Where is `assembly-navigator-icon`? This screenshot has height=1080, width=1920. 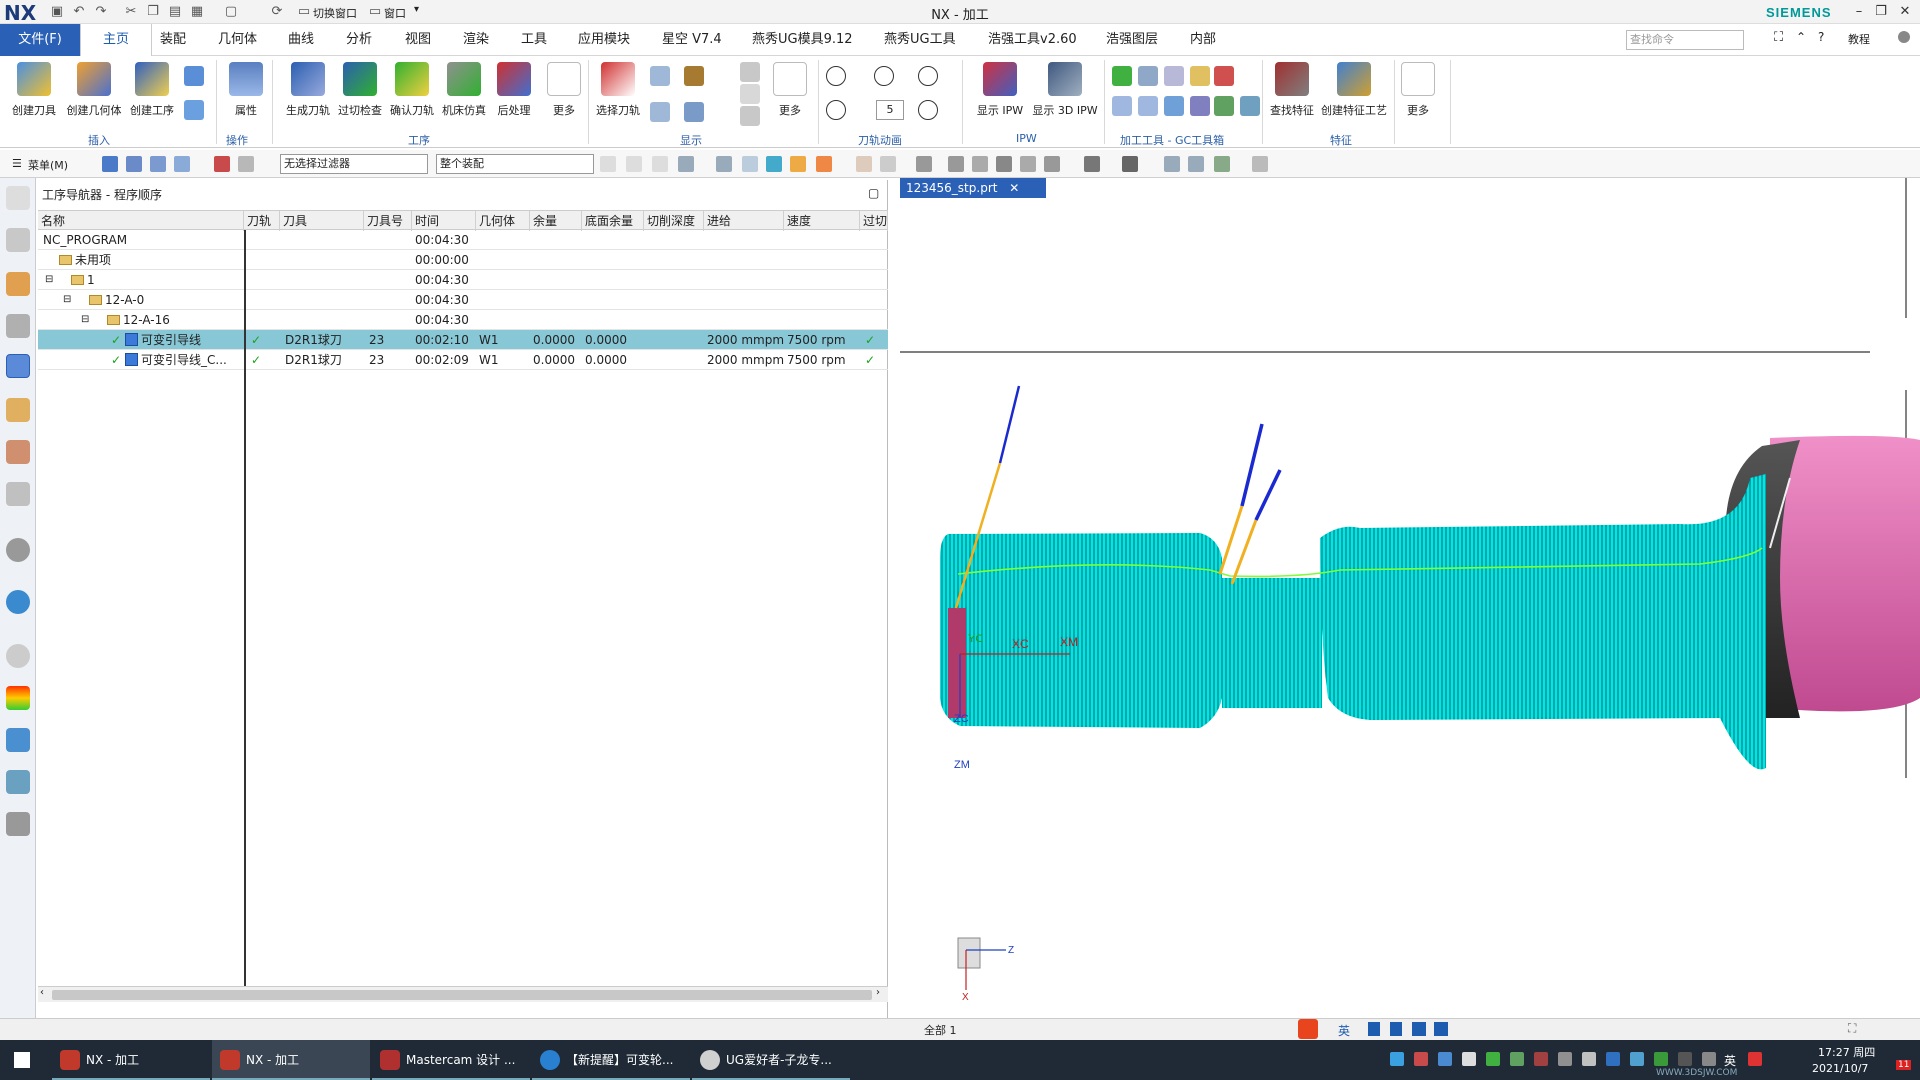 assembly-navigator-icon is located at coordinates (18, 284).